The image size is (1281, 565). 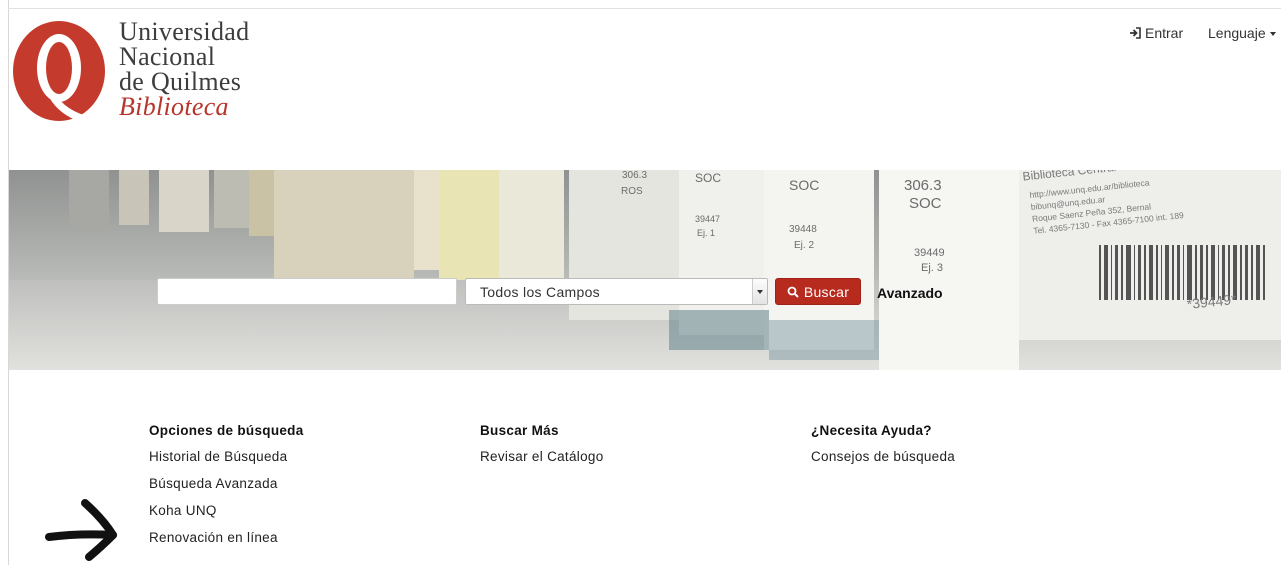 I want to click on book1-label-4: Ej. 3, so click(x=932, y=268).